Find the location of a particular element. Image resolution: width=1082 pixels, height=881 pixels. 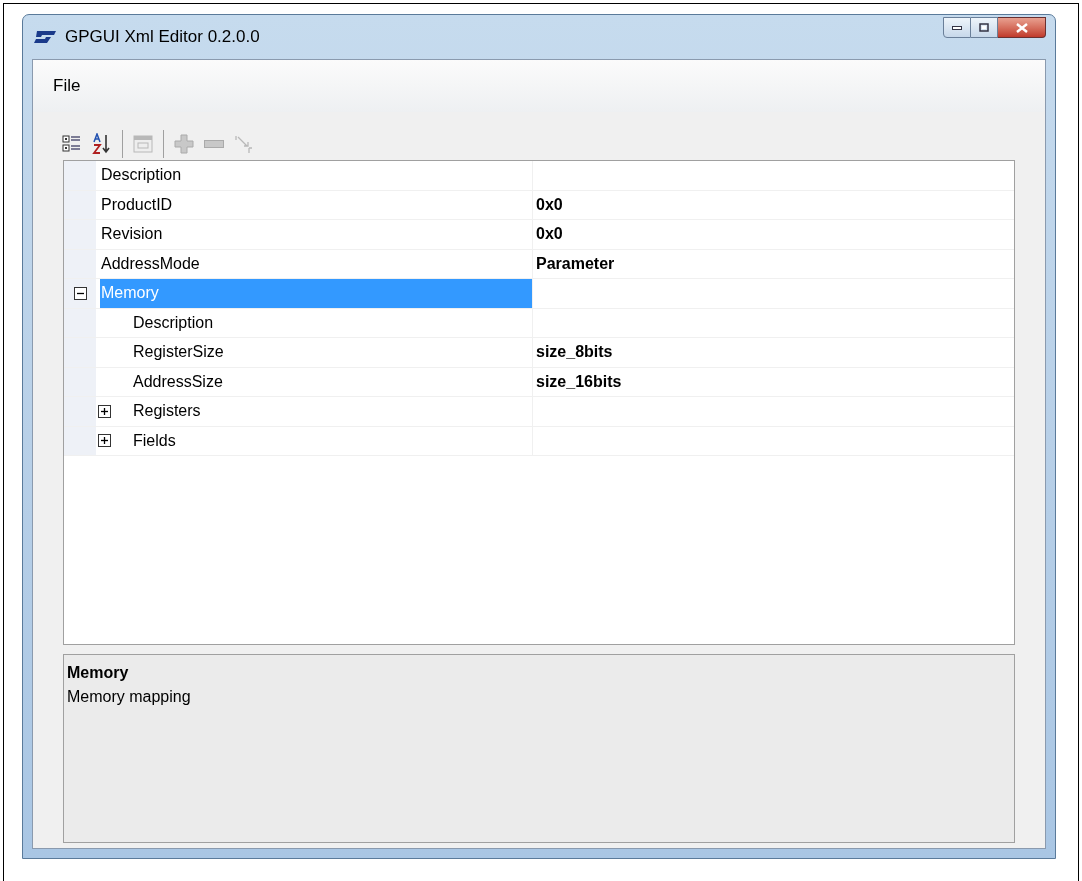

help-description: Memory mapping is located at coordinates (129, 697).